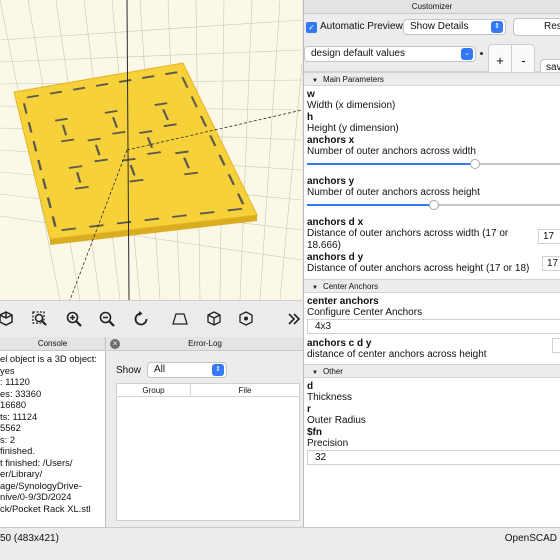 The width and height of the screenshot is (560, 560). I want to click on param-name-fn: $fn, so click(314, 432).